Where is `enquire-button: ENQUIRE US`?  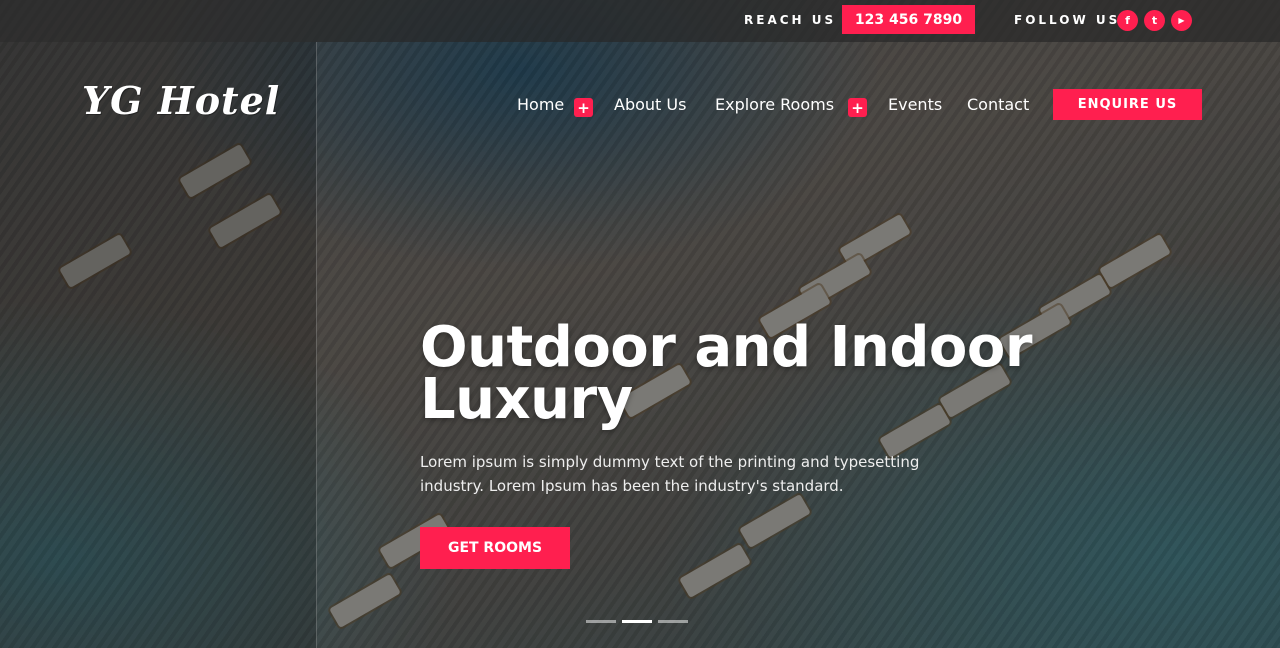 enquire-button: ENQUIRE US is located at coordinates (1127, 104).